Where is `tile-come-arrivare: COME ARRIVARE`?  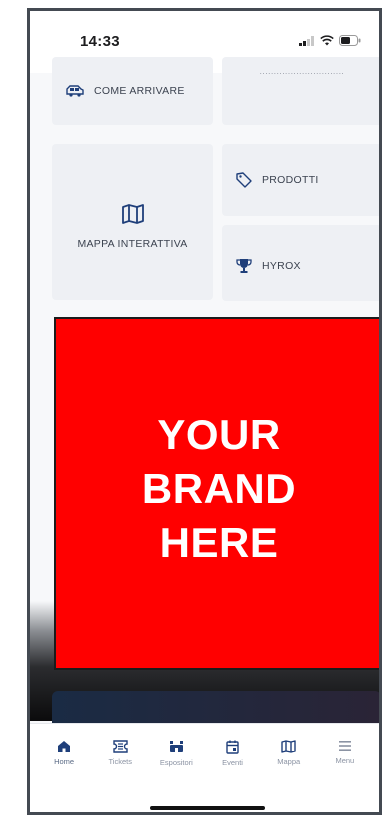 tile-come-arrivare: COME ARRIVARE is located at coordinates (132, 91).